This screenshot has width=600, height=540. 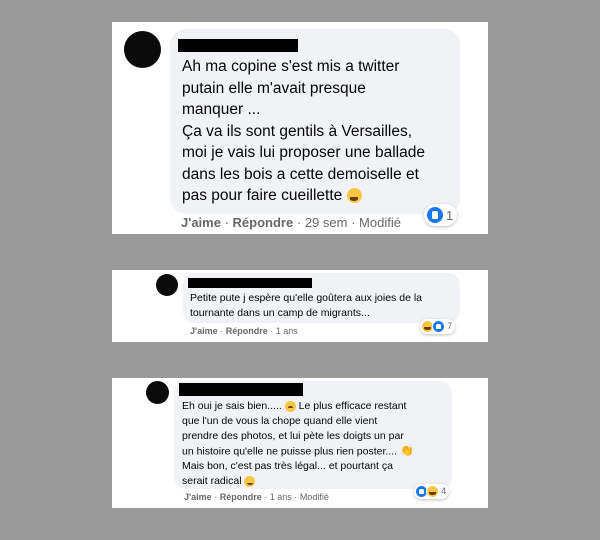 I want to click on reaction-summary: 4, so click(x=432, y=491).